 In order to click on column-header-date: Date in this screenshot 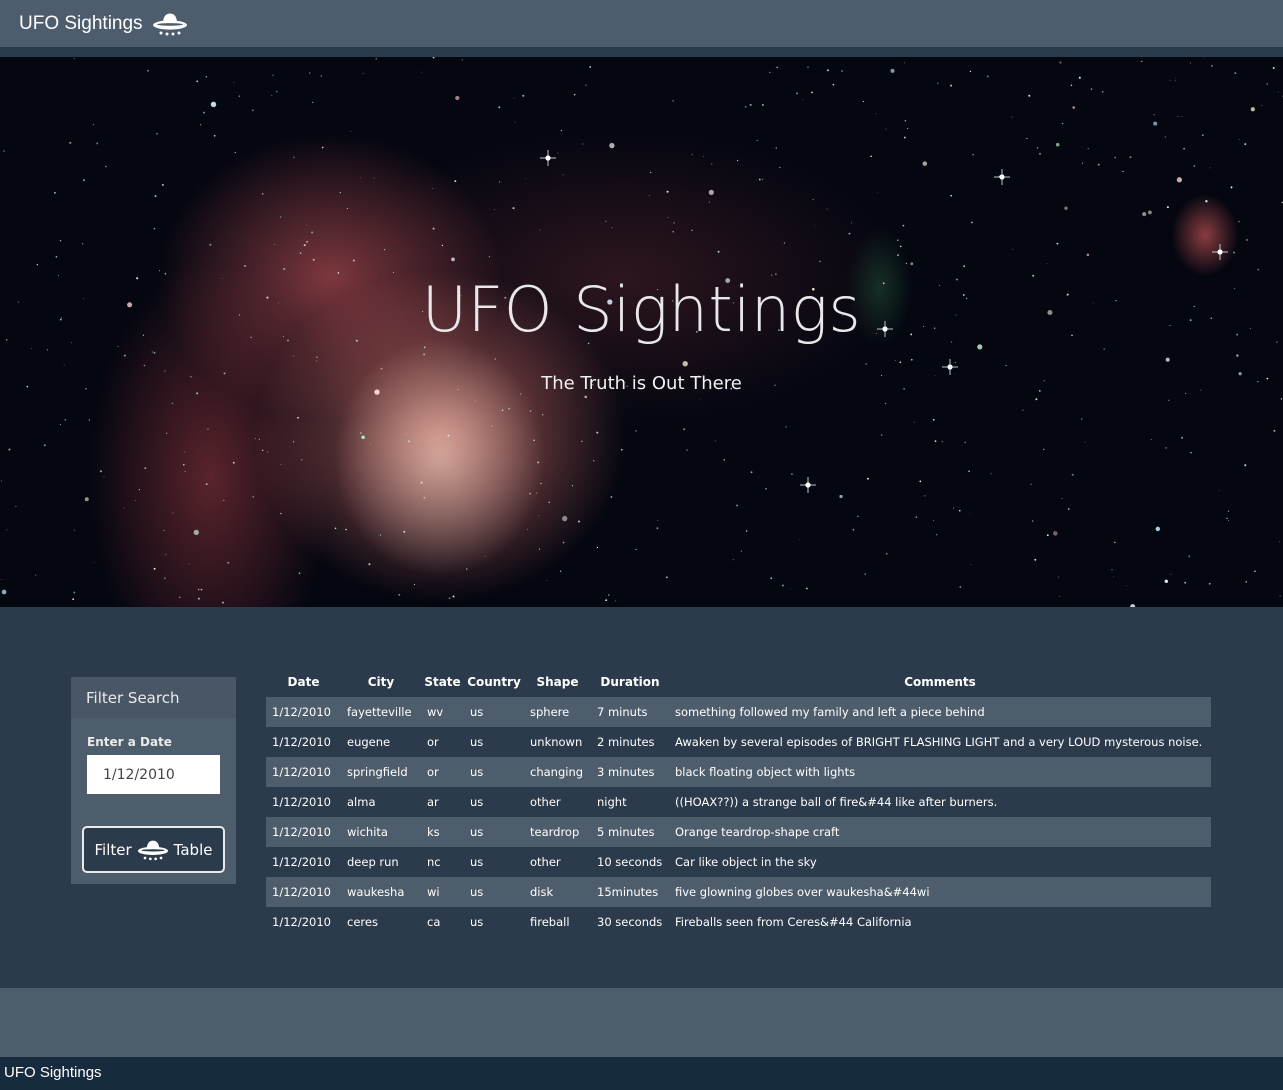, I will do `click(303, 682)`.